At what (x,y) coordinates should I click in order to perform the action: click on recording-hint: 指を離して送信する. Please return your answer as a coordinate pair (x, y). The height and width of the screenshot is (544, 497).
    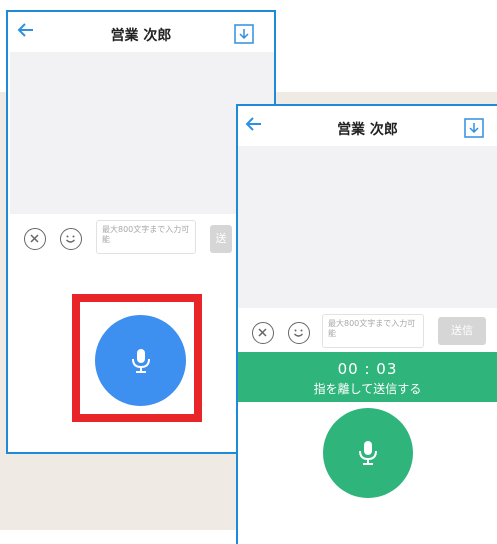
    Looking at the image, I should click on (367, 389).